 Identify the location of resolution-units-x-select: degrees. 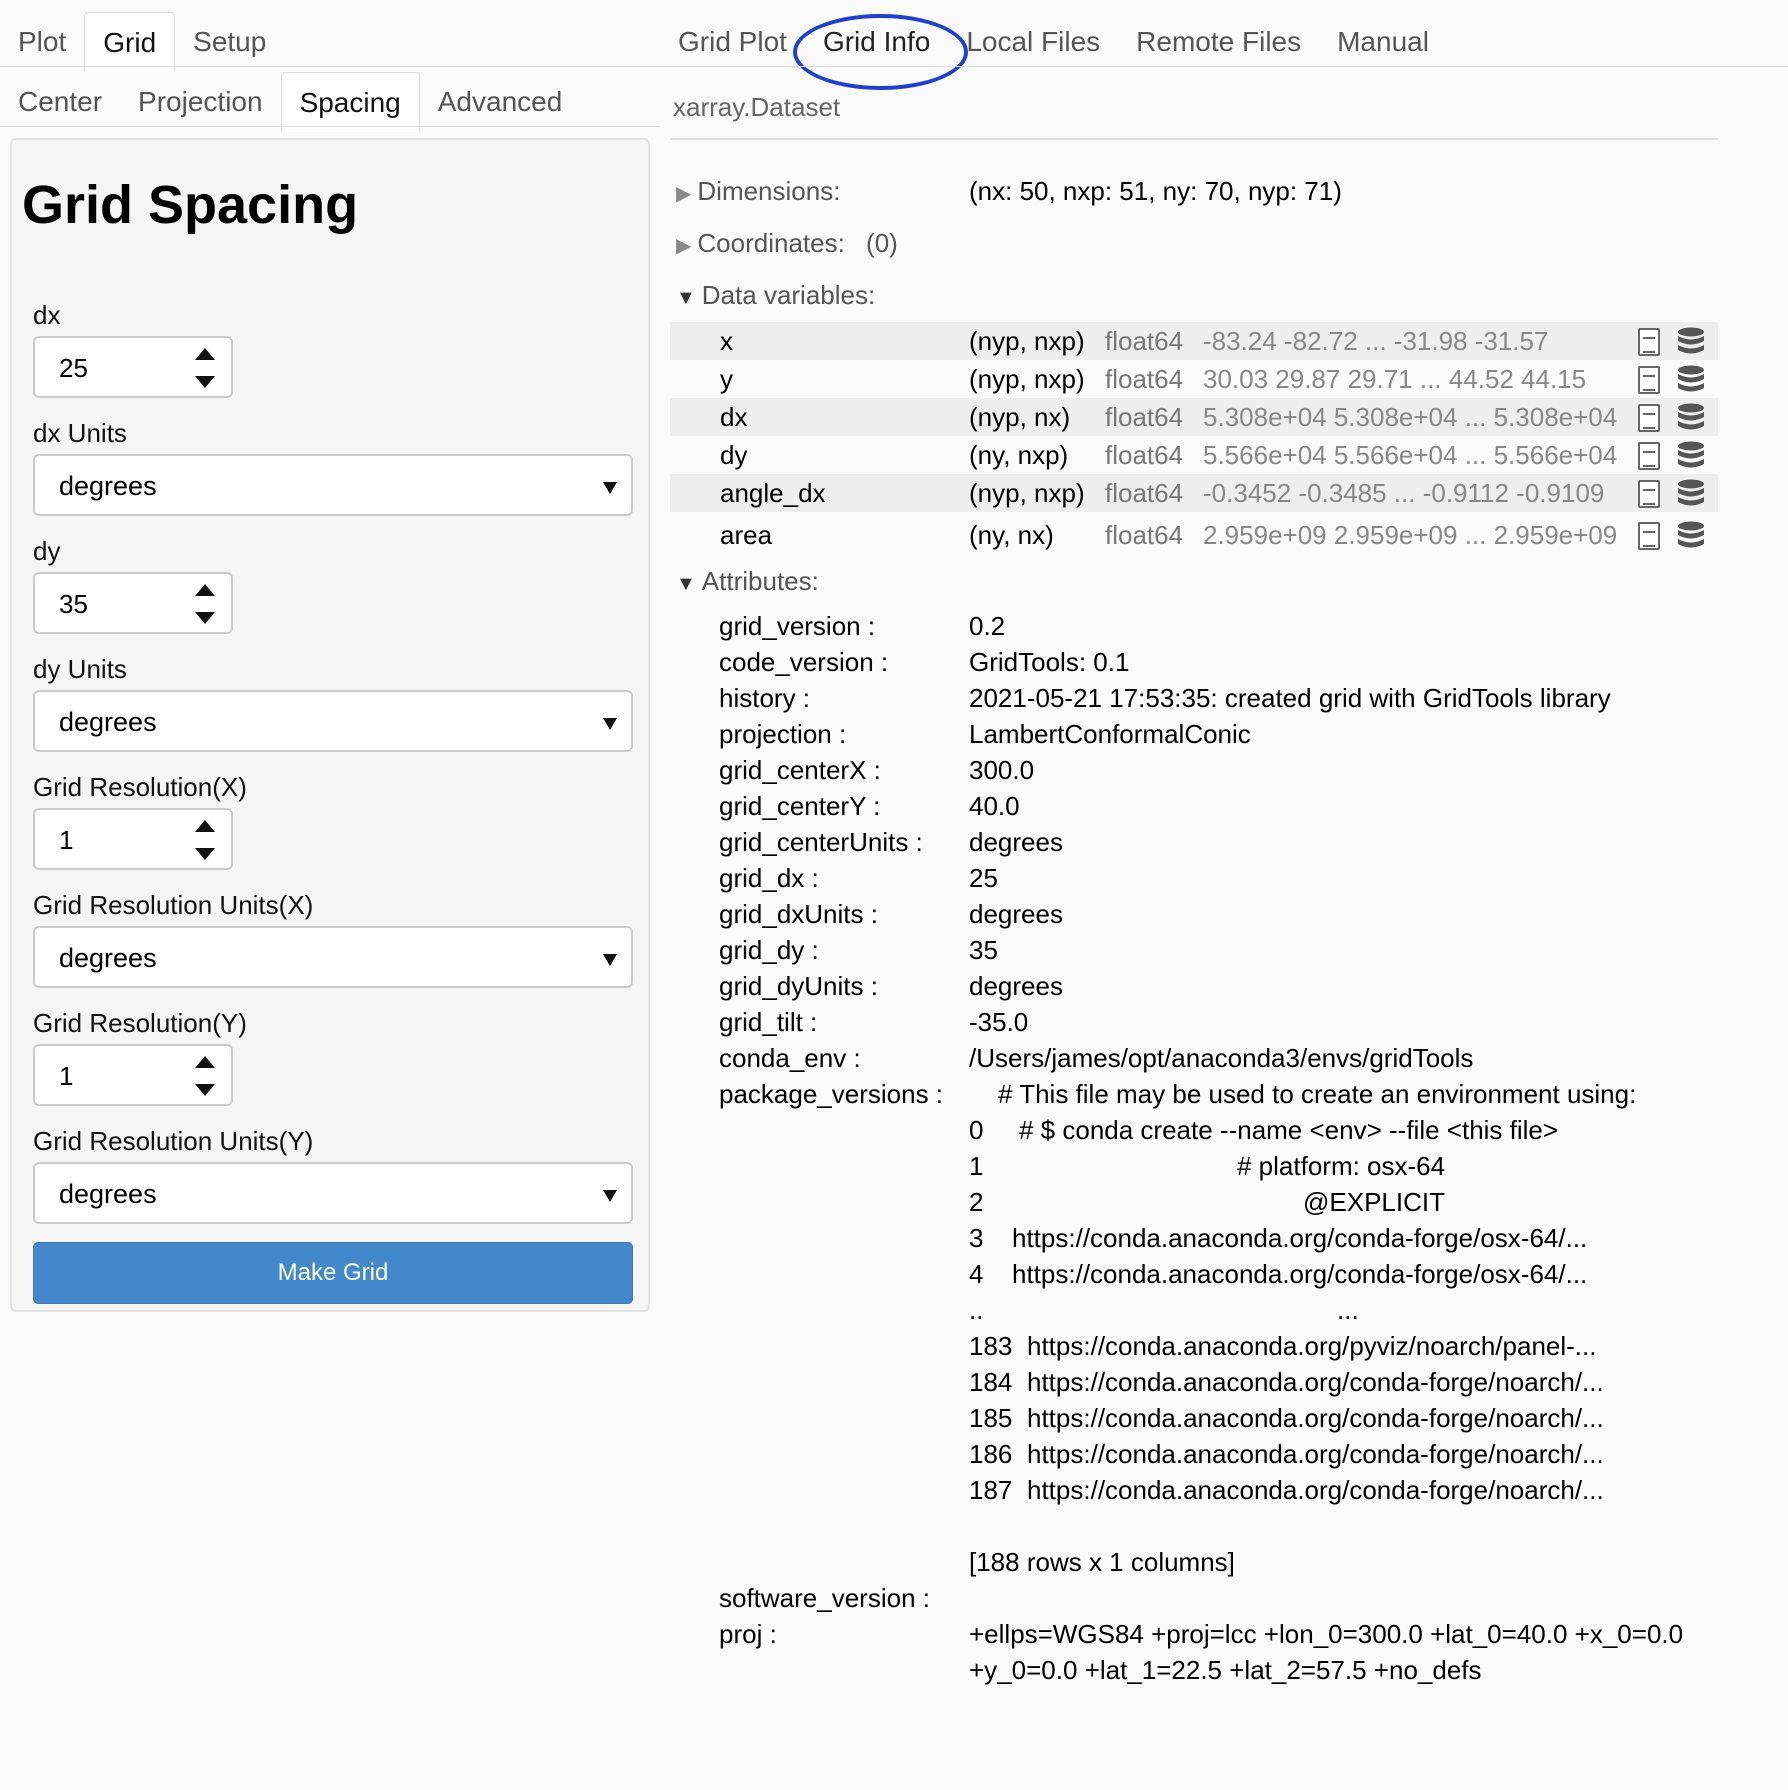
(333, 957).